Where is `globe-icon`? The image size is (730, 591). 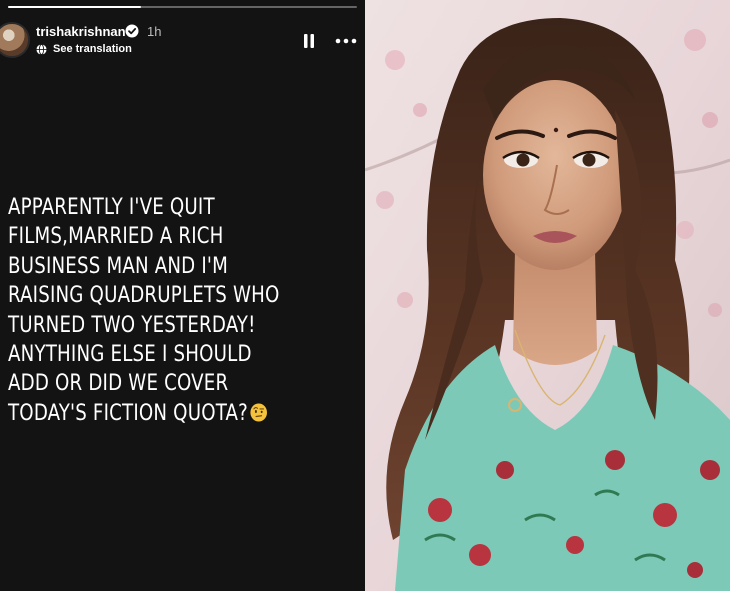
globe-icon is located at coordinates (41, 49).